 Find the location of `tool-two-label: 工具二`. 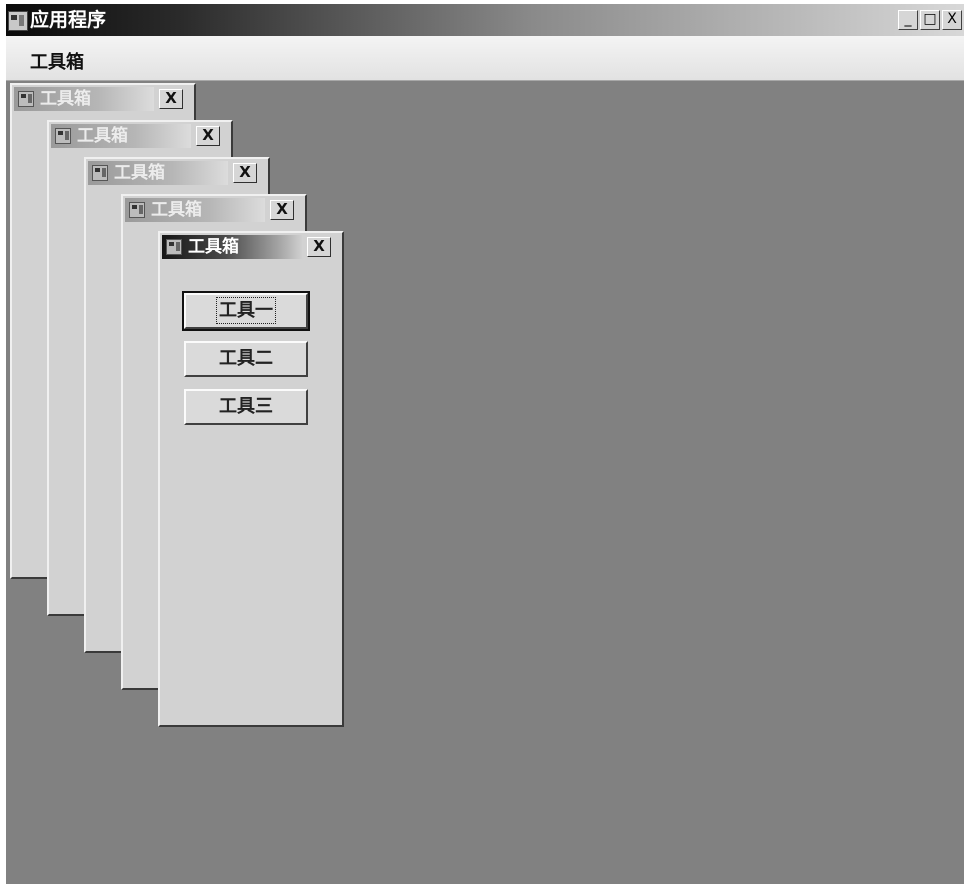

tool-two-label: 工具二 is located at coordinates (246, 358).